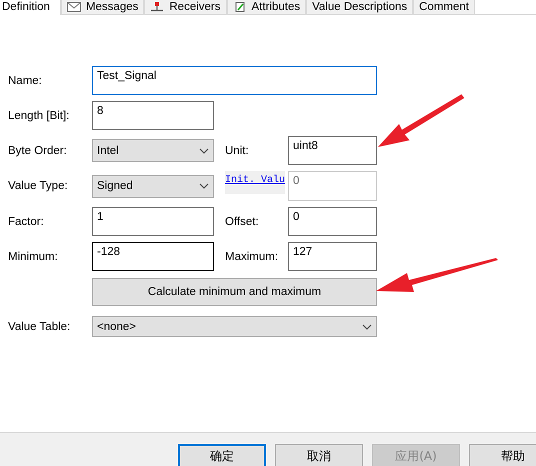  Describe the element at coordinates (153, 221) in the screenshot. I see `input-field: 1` at that location.